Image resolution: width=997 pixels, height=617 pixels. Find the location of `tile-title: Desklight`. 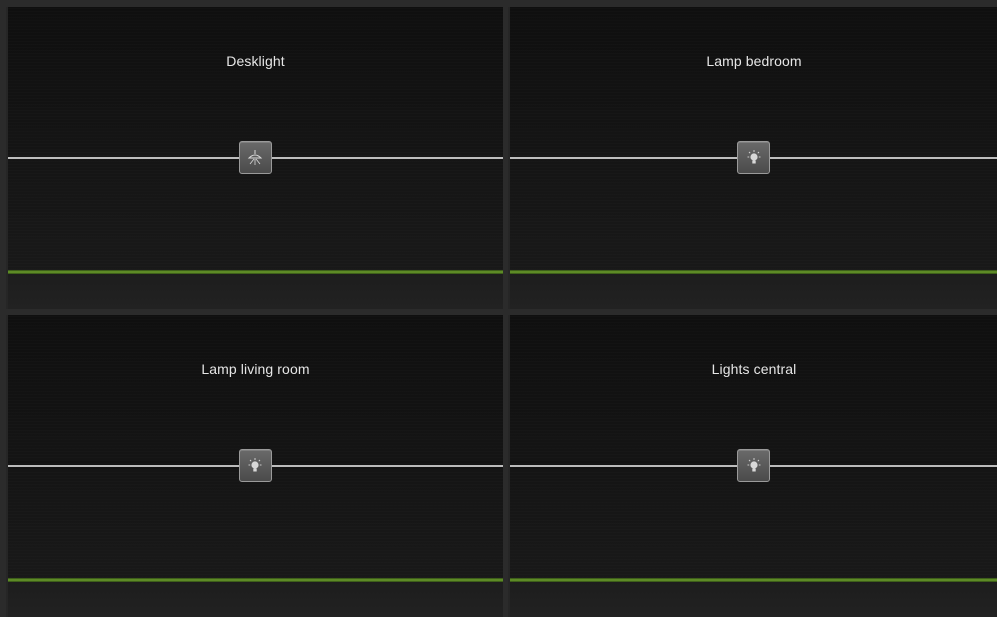

tile-title: Desklight is located at coordinates (255, 61).